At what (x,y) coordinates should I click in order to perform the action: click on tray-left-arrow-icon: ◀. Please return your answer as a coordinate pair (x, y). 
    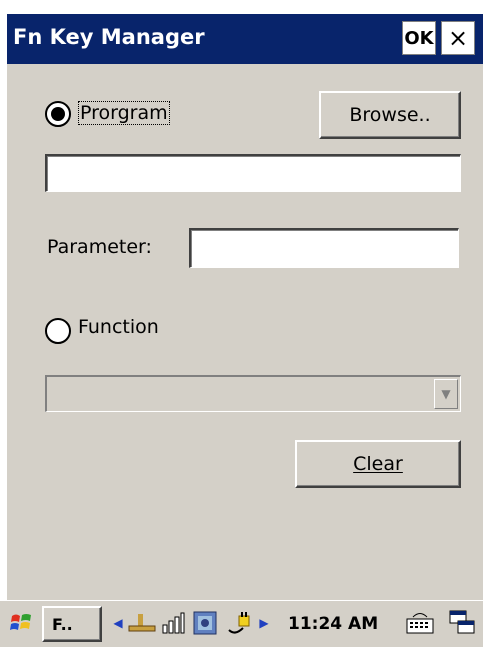
    Looking at the image, I should click on (118, 623).